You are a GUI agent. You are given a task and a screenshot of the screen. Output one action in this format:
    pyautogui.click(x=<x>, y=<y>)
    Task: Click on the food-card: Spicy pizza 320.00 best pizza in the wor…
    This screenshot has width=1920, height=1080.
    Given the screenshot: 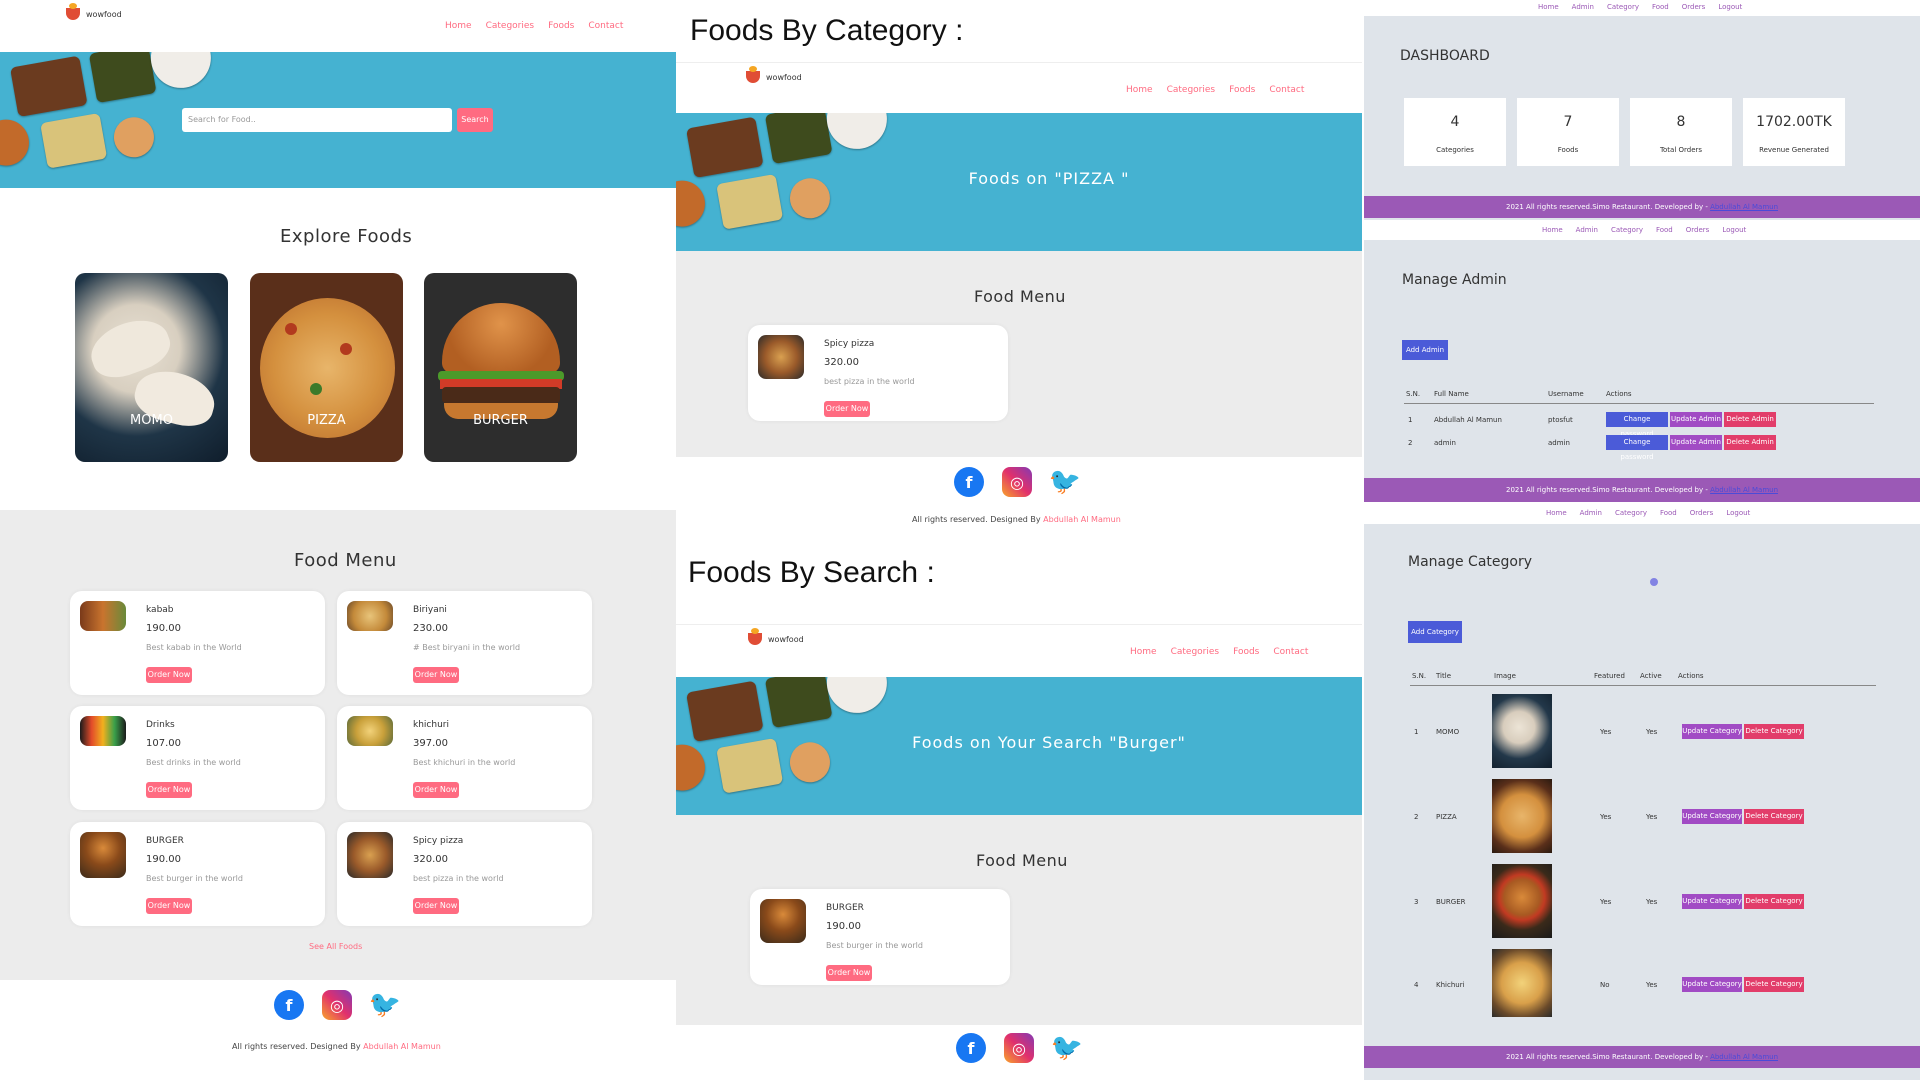 What is the action you would take?
    pyautogui.click(x=878, y=373)
    